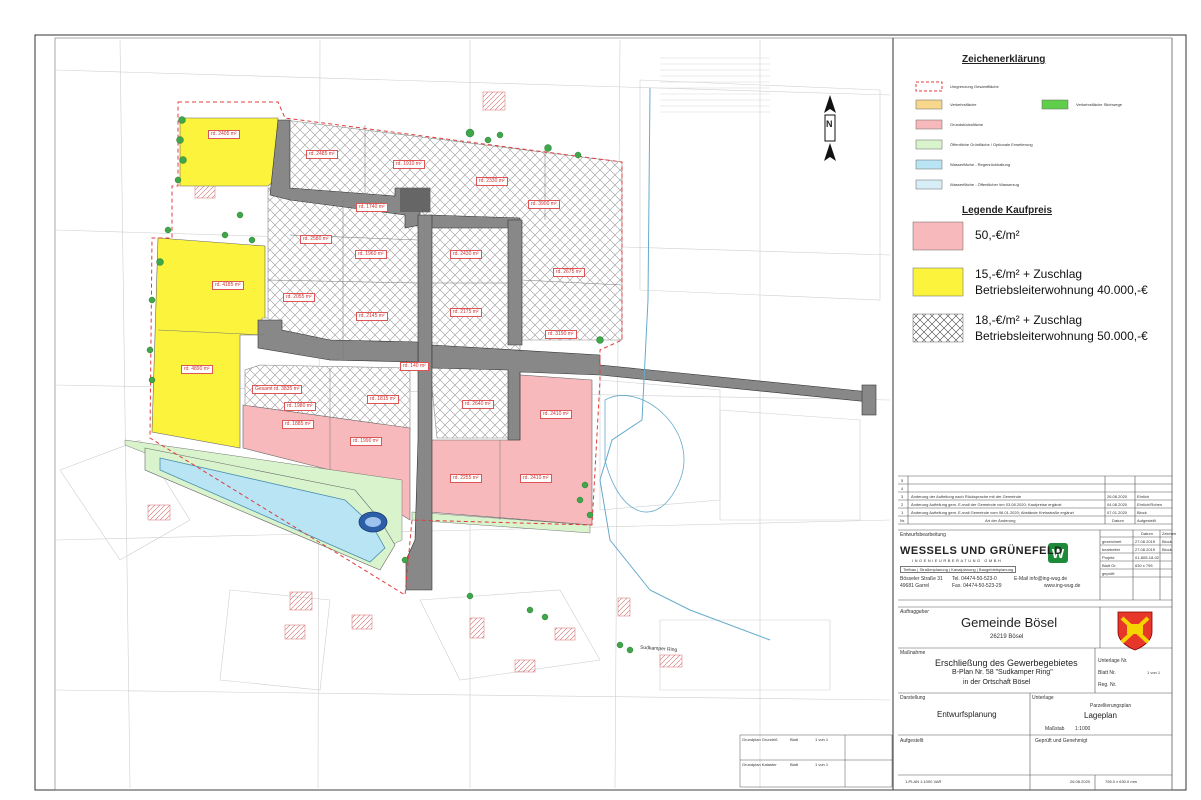 This screenshot has width=1201, height=800. I want to click on plot-label: rd. 2675 m², so click(569, 272).